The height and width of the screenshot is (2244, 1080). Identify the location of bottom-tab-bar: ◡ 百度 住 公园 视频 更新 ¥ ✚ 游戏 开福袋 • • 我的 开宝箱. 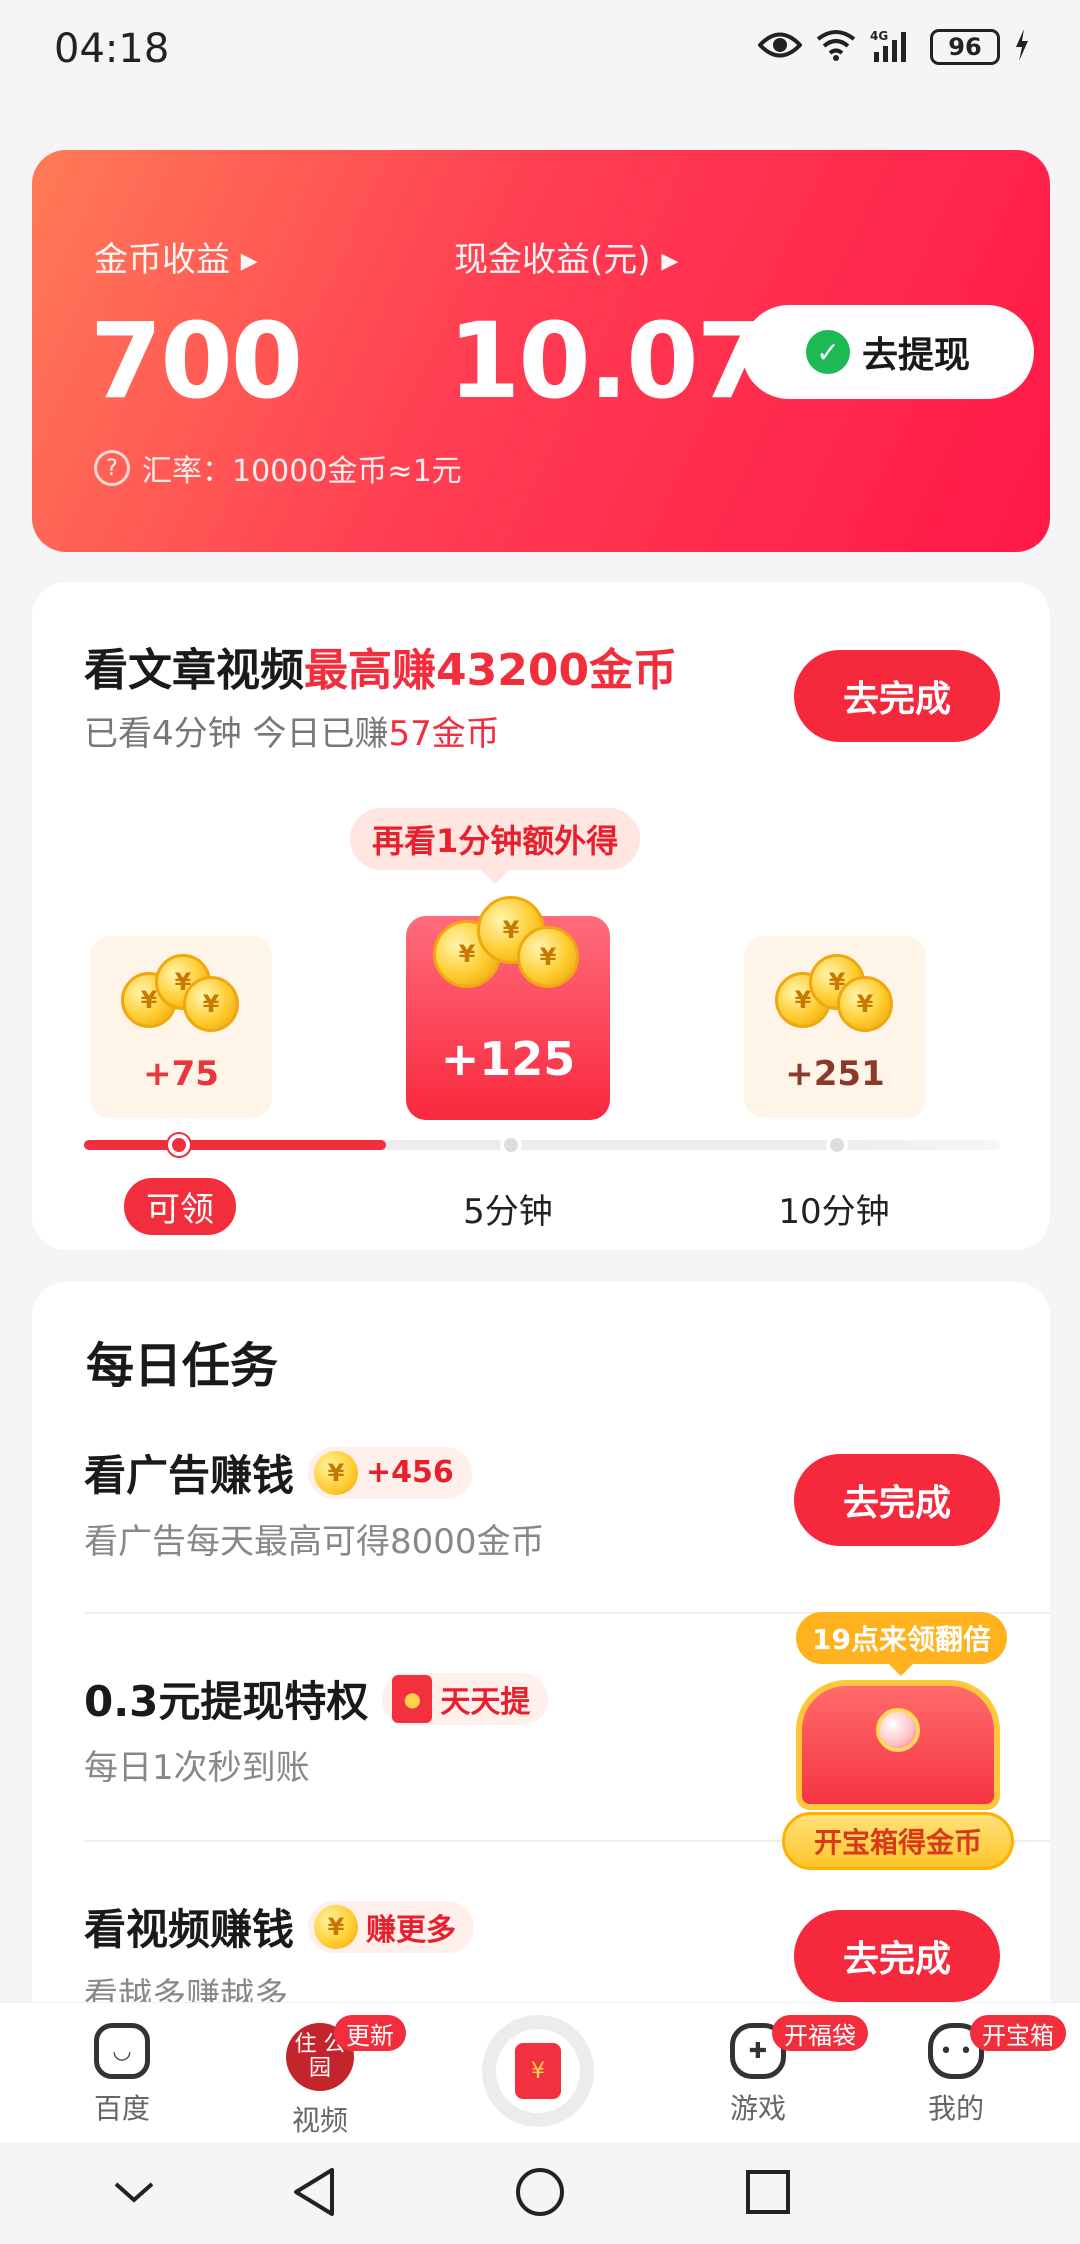
(540, 2072).